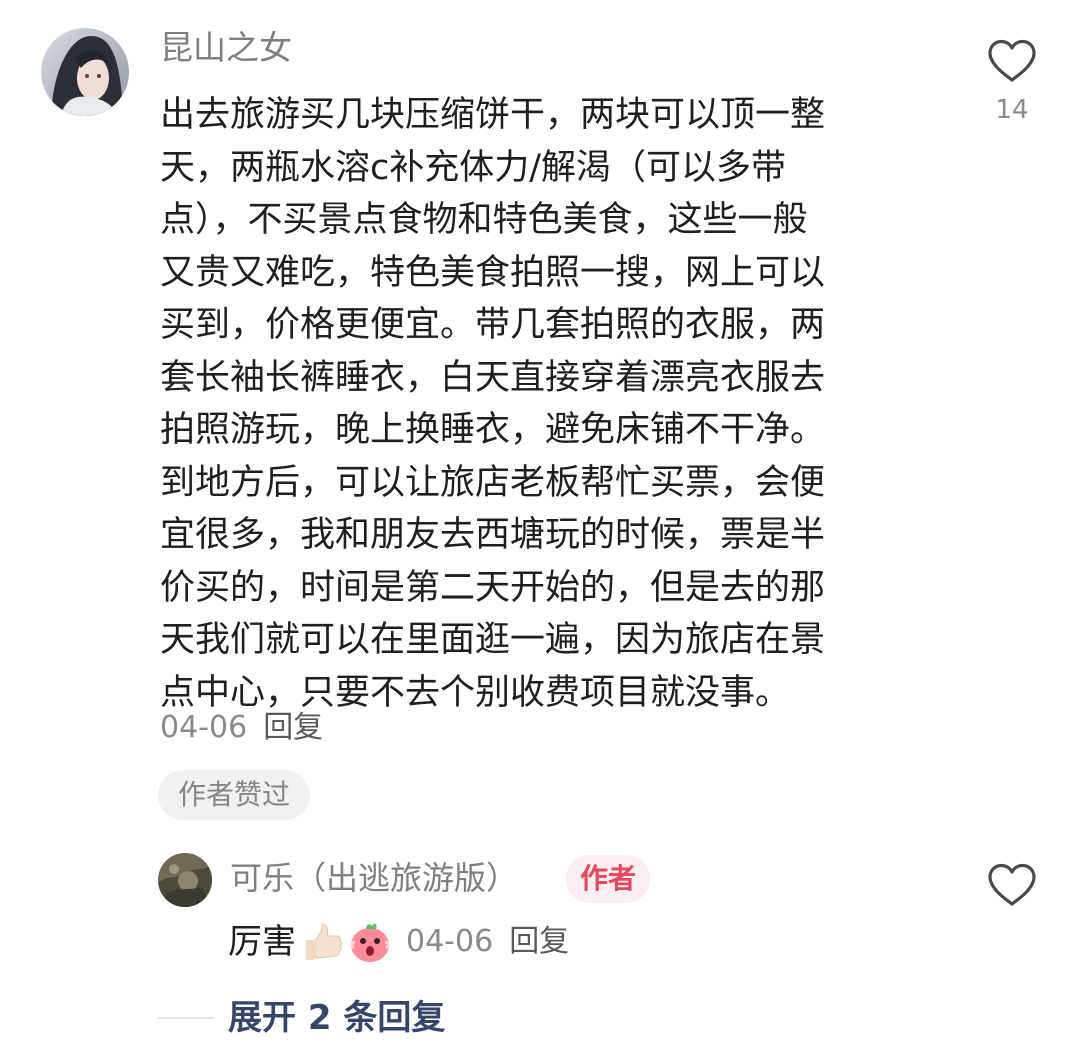  I want to click on reply-to-reply-button: 回复, so click(539, 942).